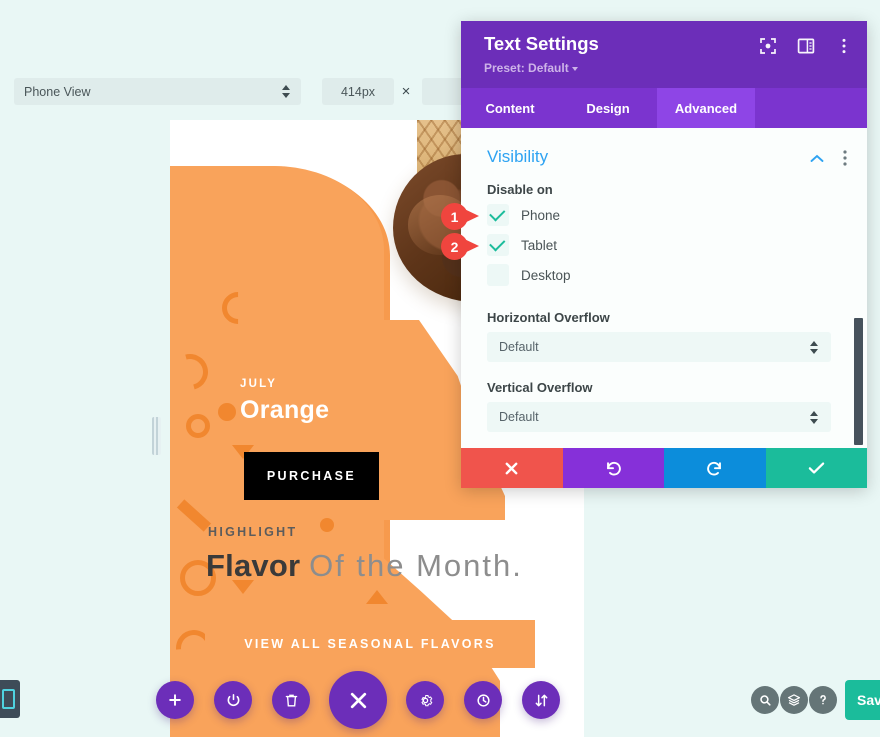 The width and height of the screenshot is (880, 737). I want to click on canvas-resize-handle, so click(156, 436).